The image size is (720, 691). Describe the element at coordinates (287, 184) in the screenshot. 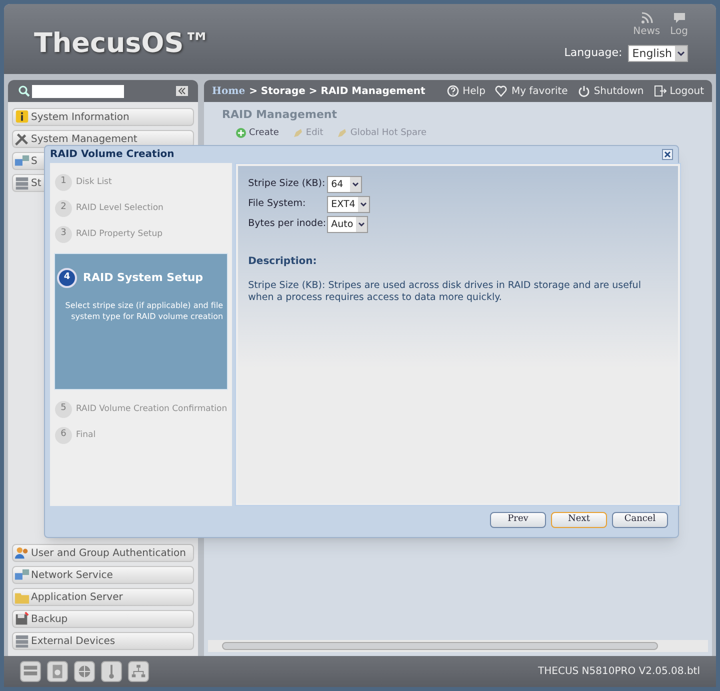

I see `field-label: Stripe Size (KB):` at that location.